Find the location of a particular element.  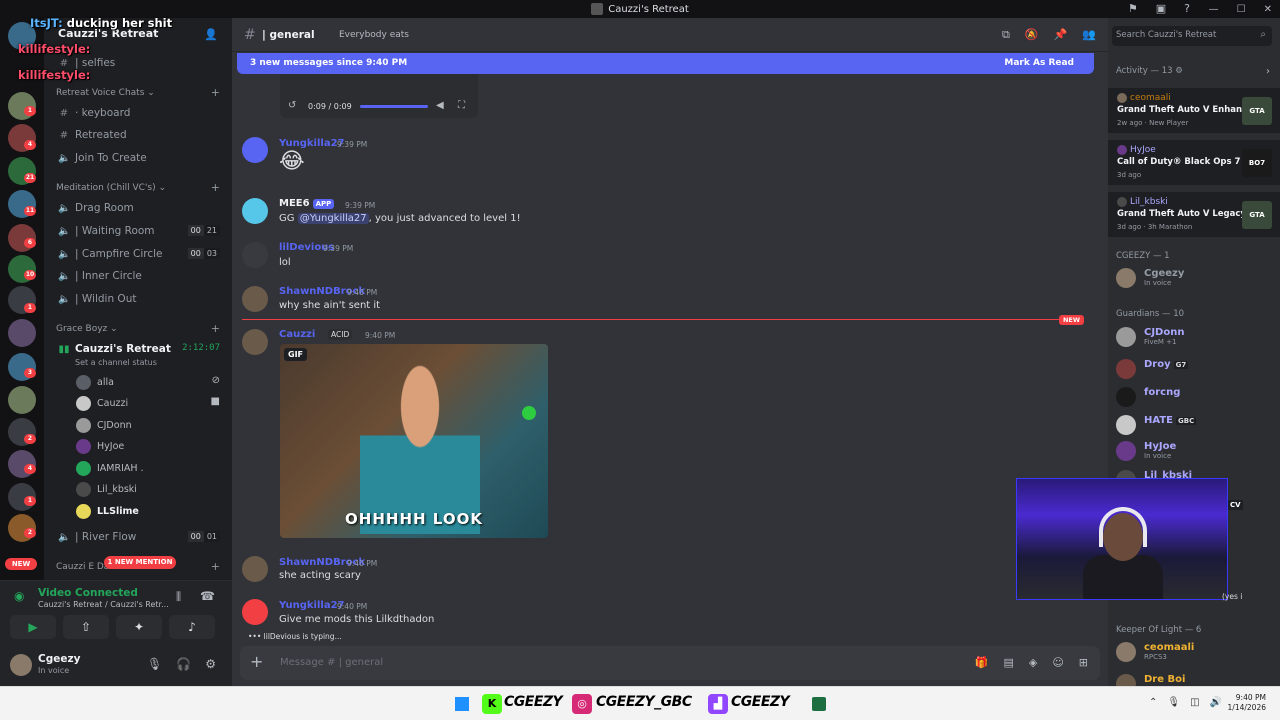

channel-waiting-room: 🔈 | Waiting Room is located at coordinates (106, 231).